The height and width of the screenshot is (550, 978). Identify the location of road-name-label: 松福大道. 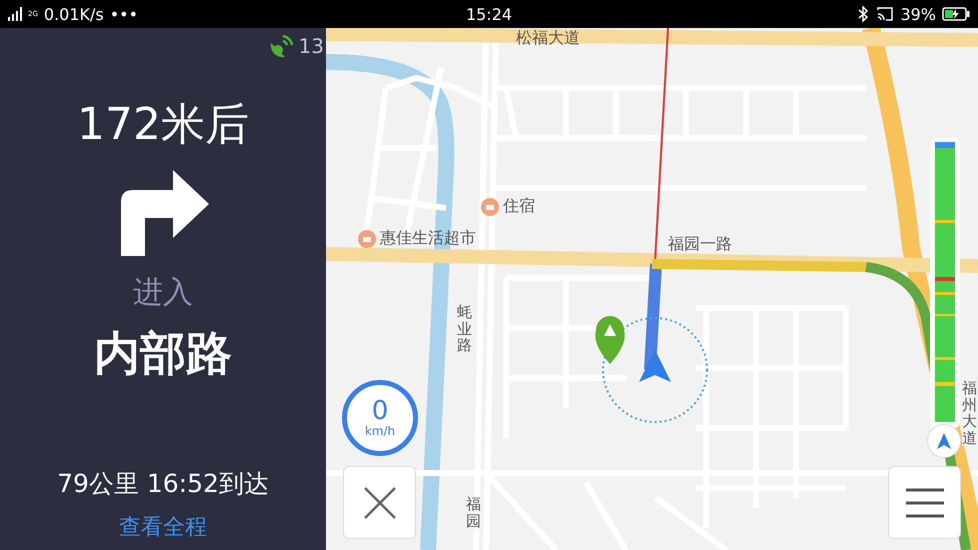
(548, 38).